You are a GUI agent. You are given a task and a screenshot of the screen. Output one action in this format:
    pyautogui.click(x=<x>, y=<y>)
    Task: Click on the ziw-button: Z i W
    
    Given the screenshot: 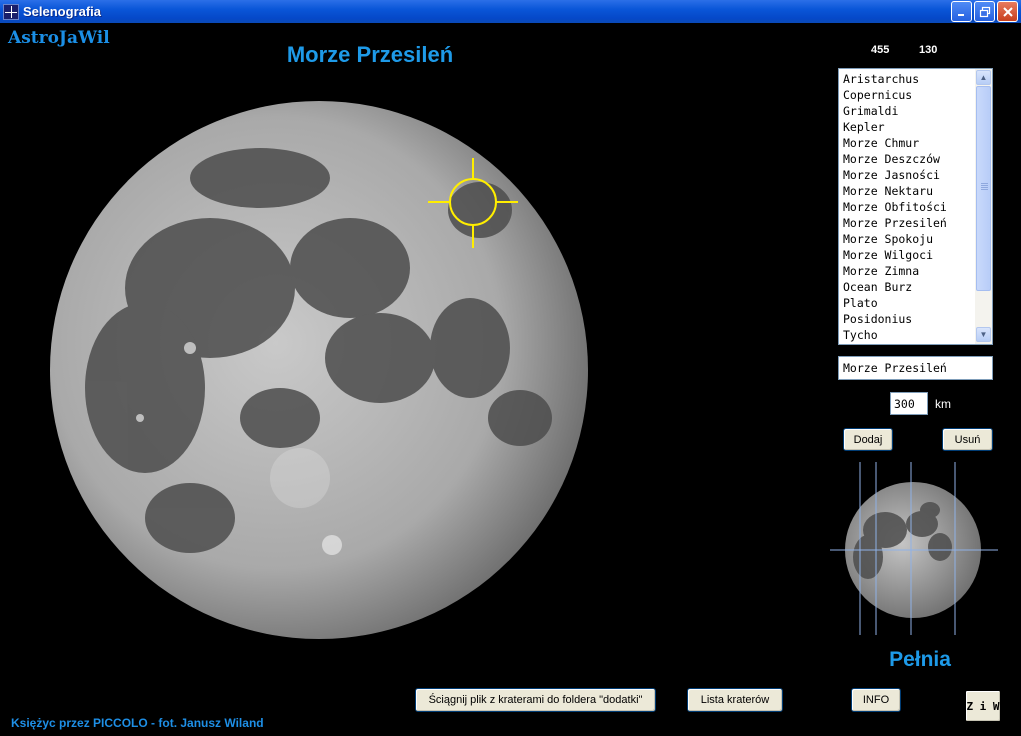 What is the action you would take?
    pyautogui.click(x=983, y=706)
    